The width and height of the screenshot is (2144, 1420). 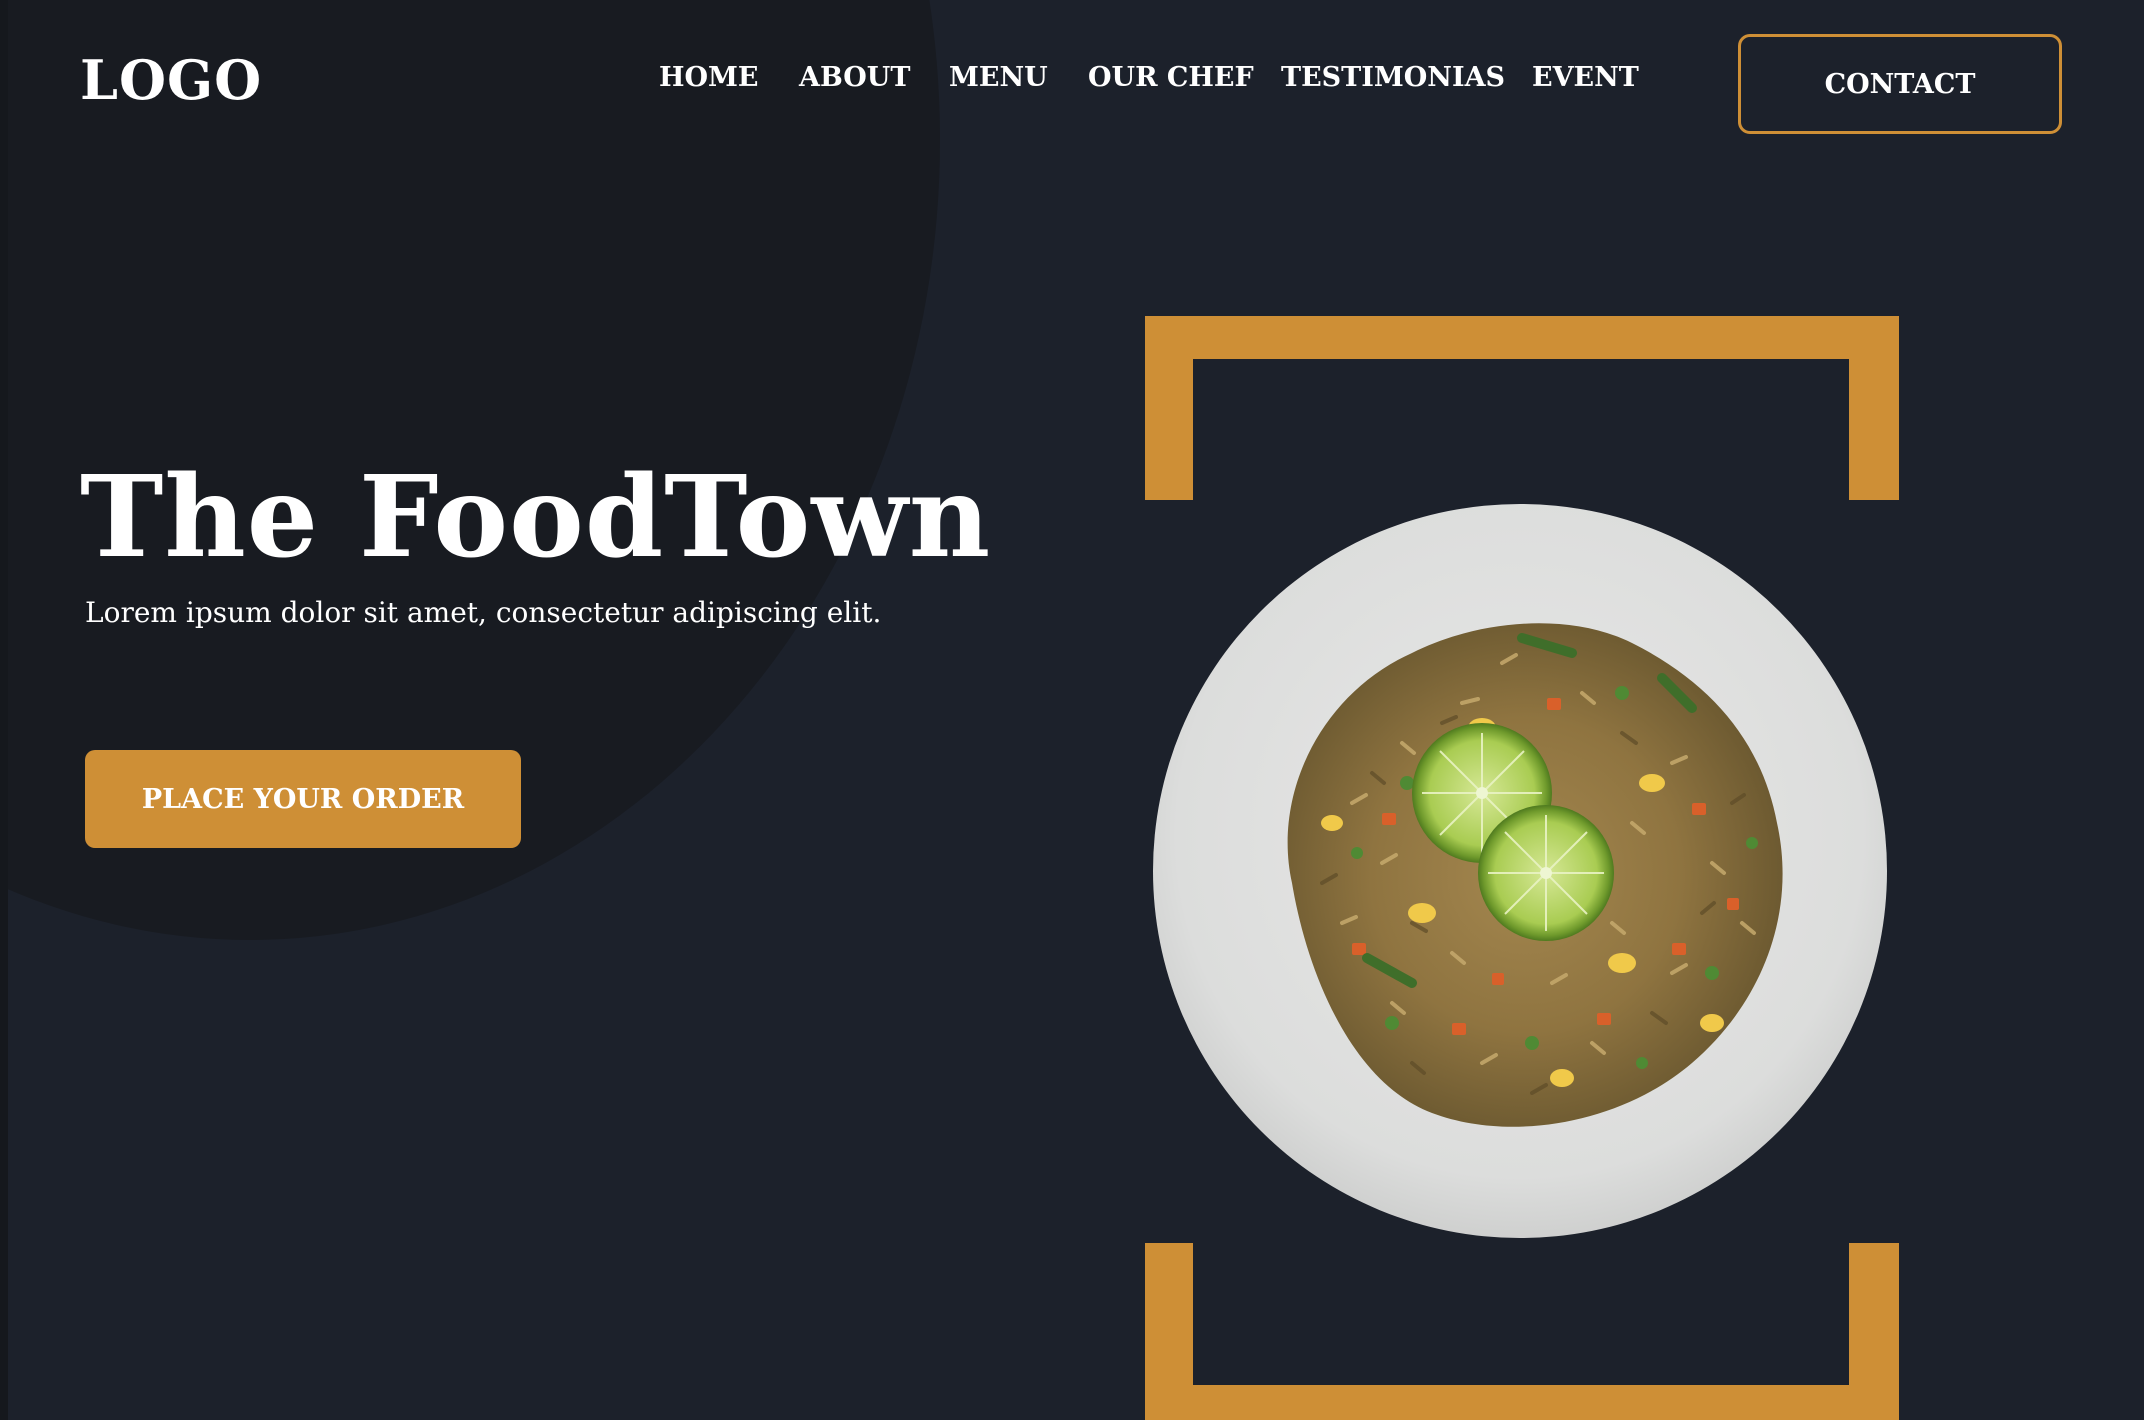 I want to click on nav-item-event: EVENT, so click(x=1585, y=77).